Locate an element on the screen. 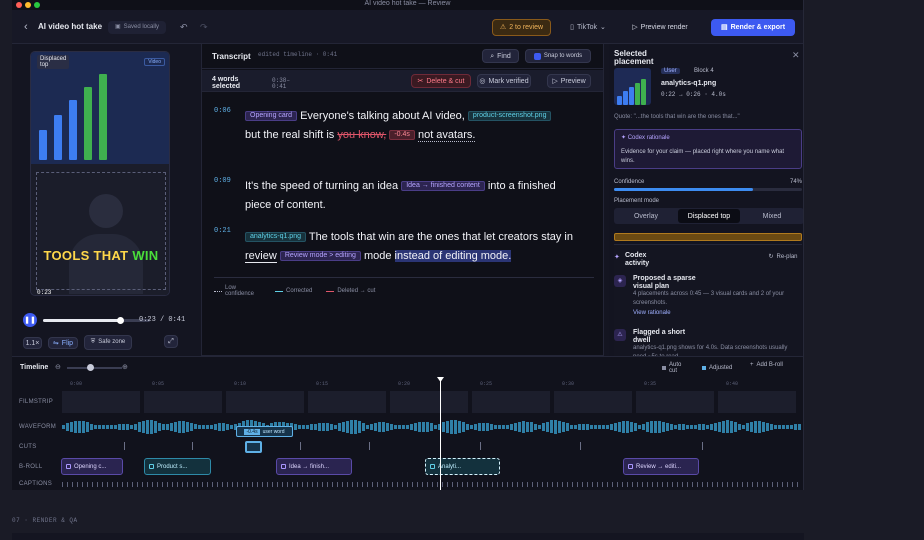  chart-overlay: Displaced top Video is located at coordinates (100, 108).